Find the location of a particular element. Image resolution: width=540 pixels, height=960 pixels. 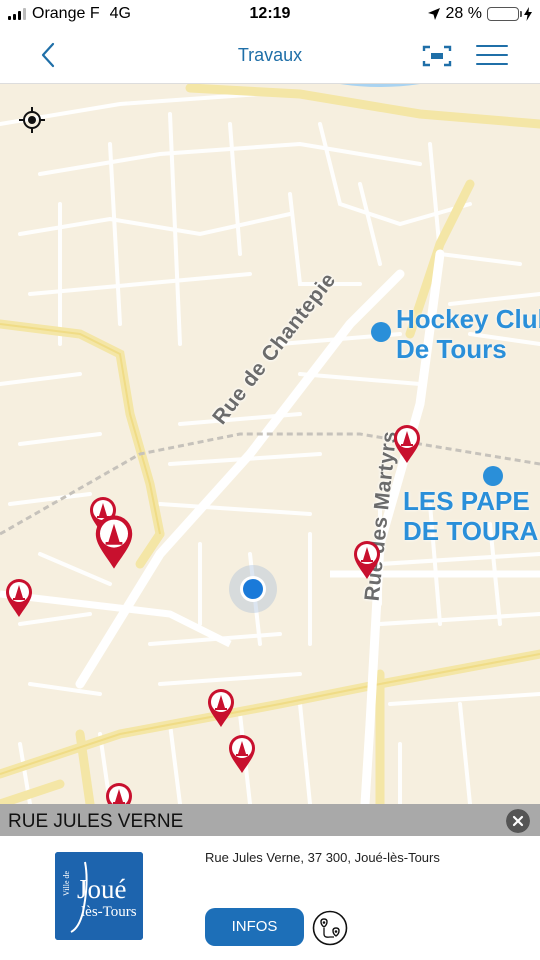

charging-bolt-icon is located at coordinates (528, 14).